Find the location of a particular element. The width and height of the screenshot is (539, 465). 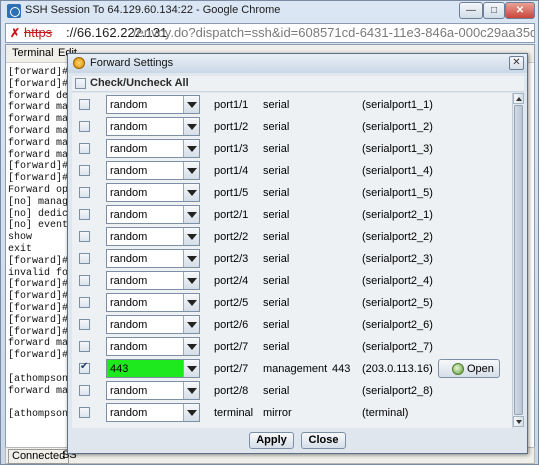

scroll-thumb is located at coordinates (518, 260).